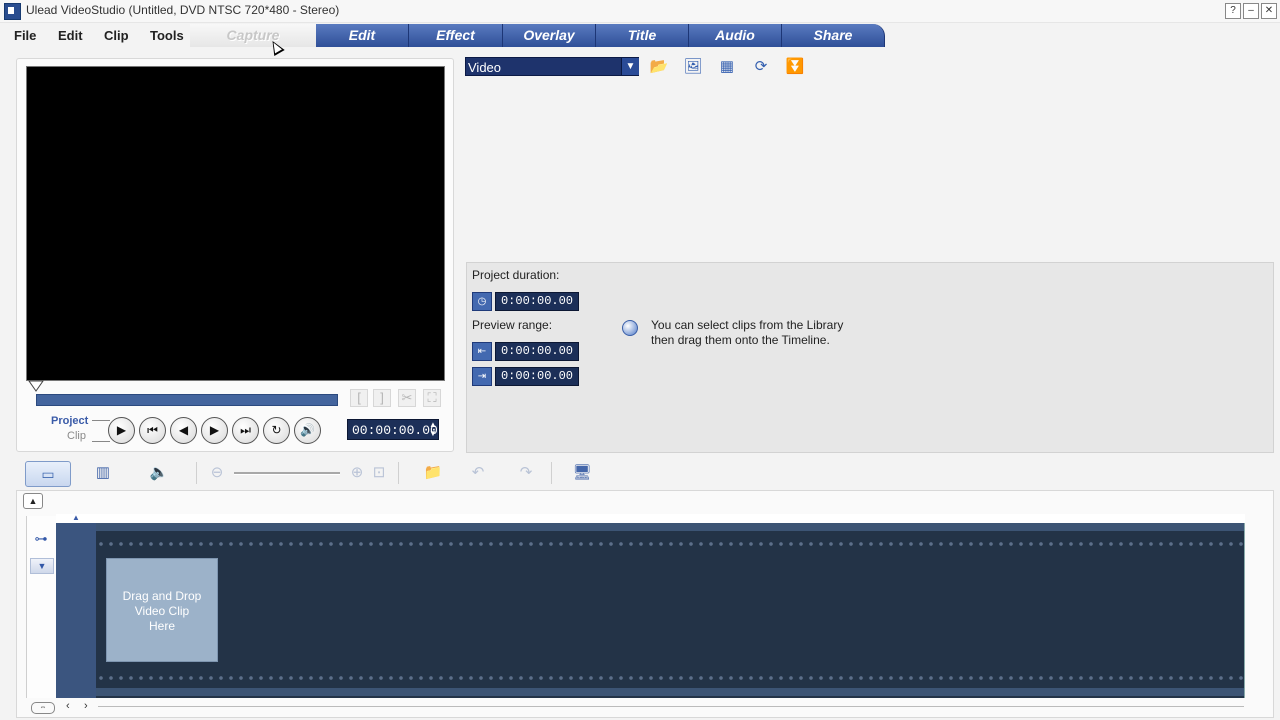 The width and height of the screenshot is (1280, 720). What do you see at coordinates (516, 275) in the screenshot?
I see `project-duration-label: Project duration:` at bounding box center [516, 275].